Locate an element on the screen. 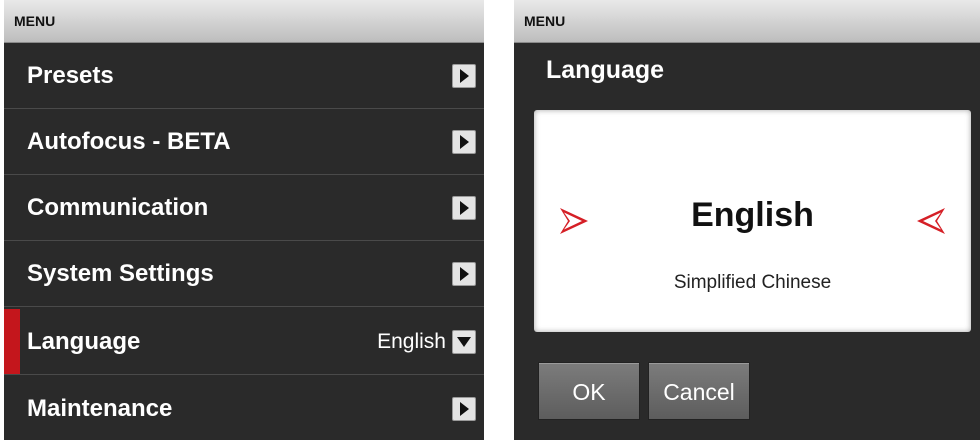 Image resolution: width=980 pixels, height=440 pixels. menu-item-system-settings: System Settings is located at coordinates (244, 274).